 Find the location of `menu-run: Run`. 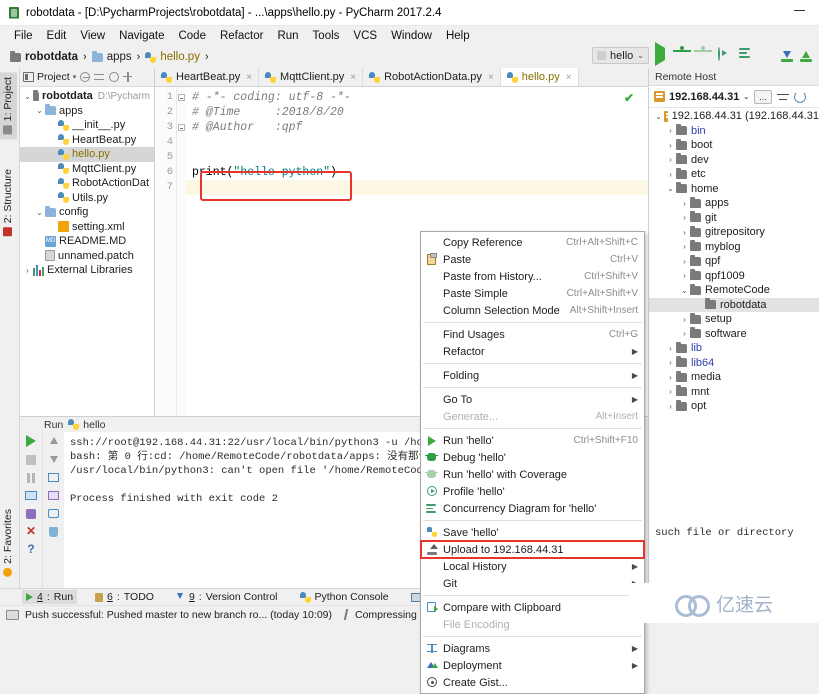

menu-run: Run is located at coordinates (287, 36).